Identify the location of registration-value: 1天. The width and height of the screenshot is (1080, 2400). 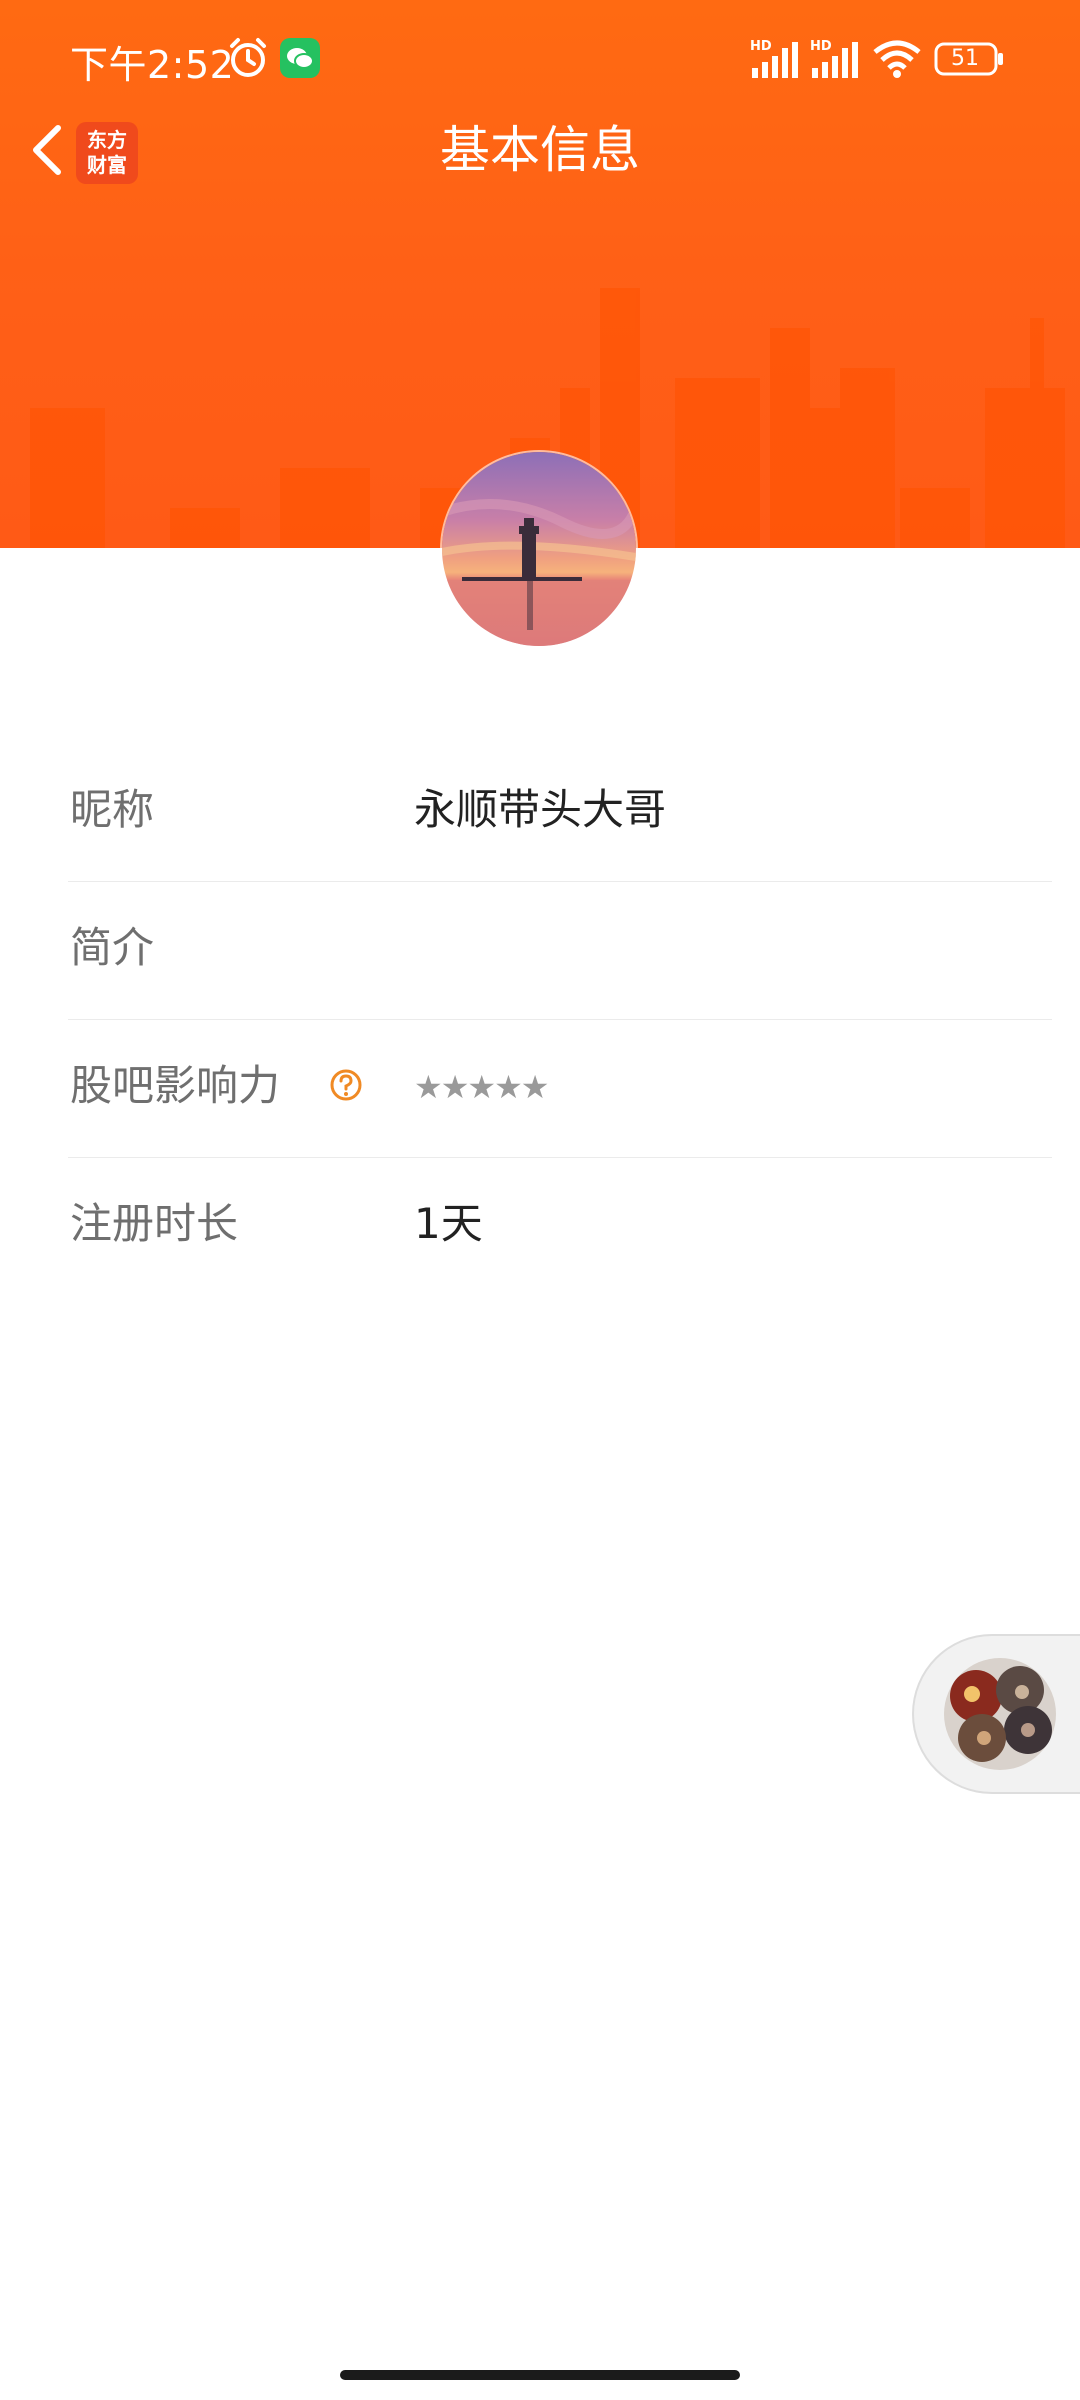
(448, 1223).